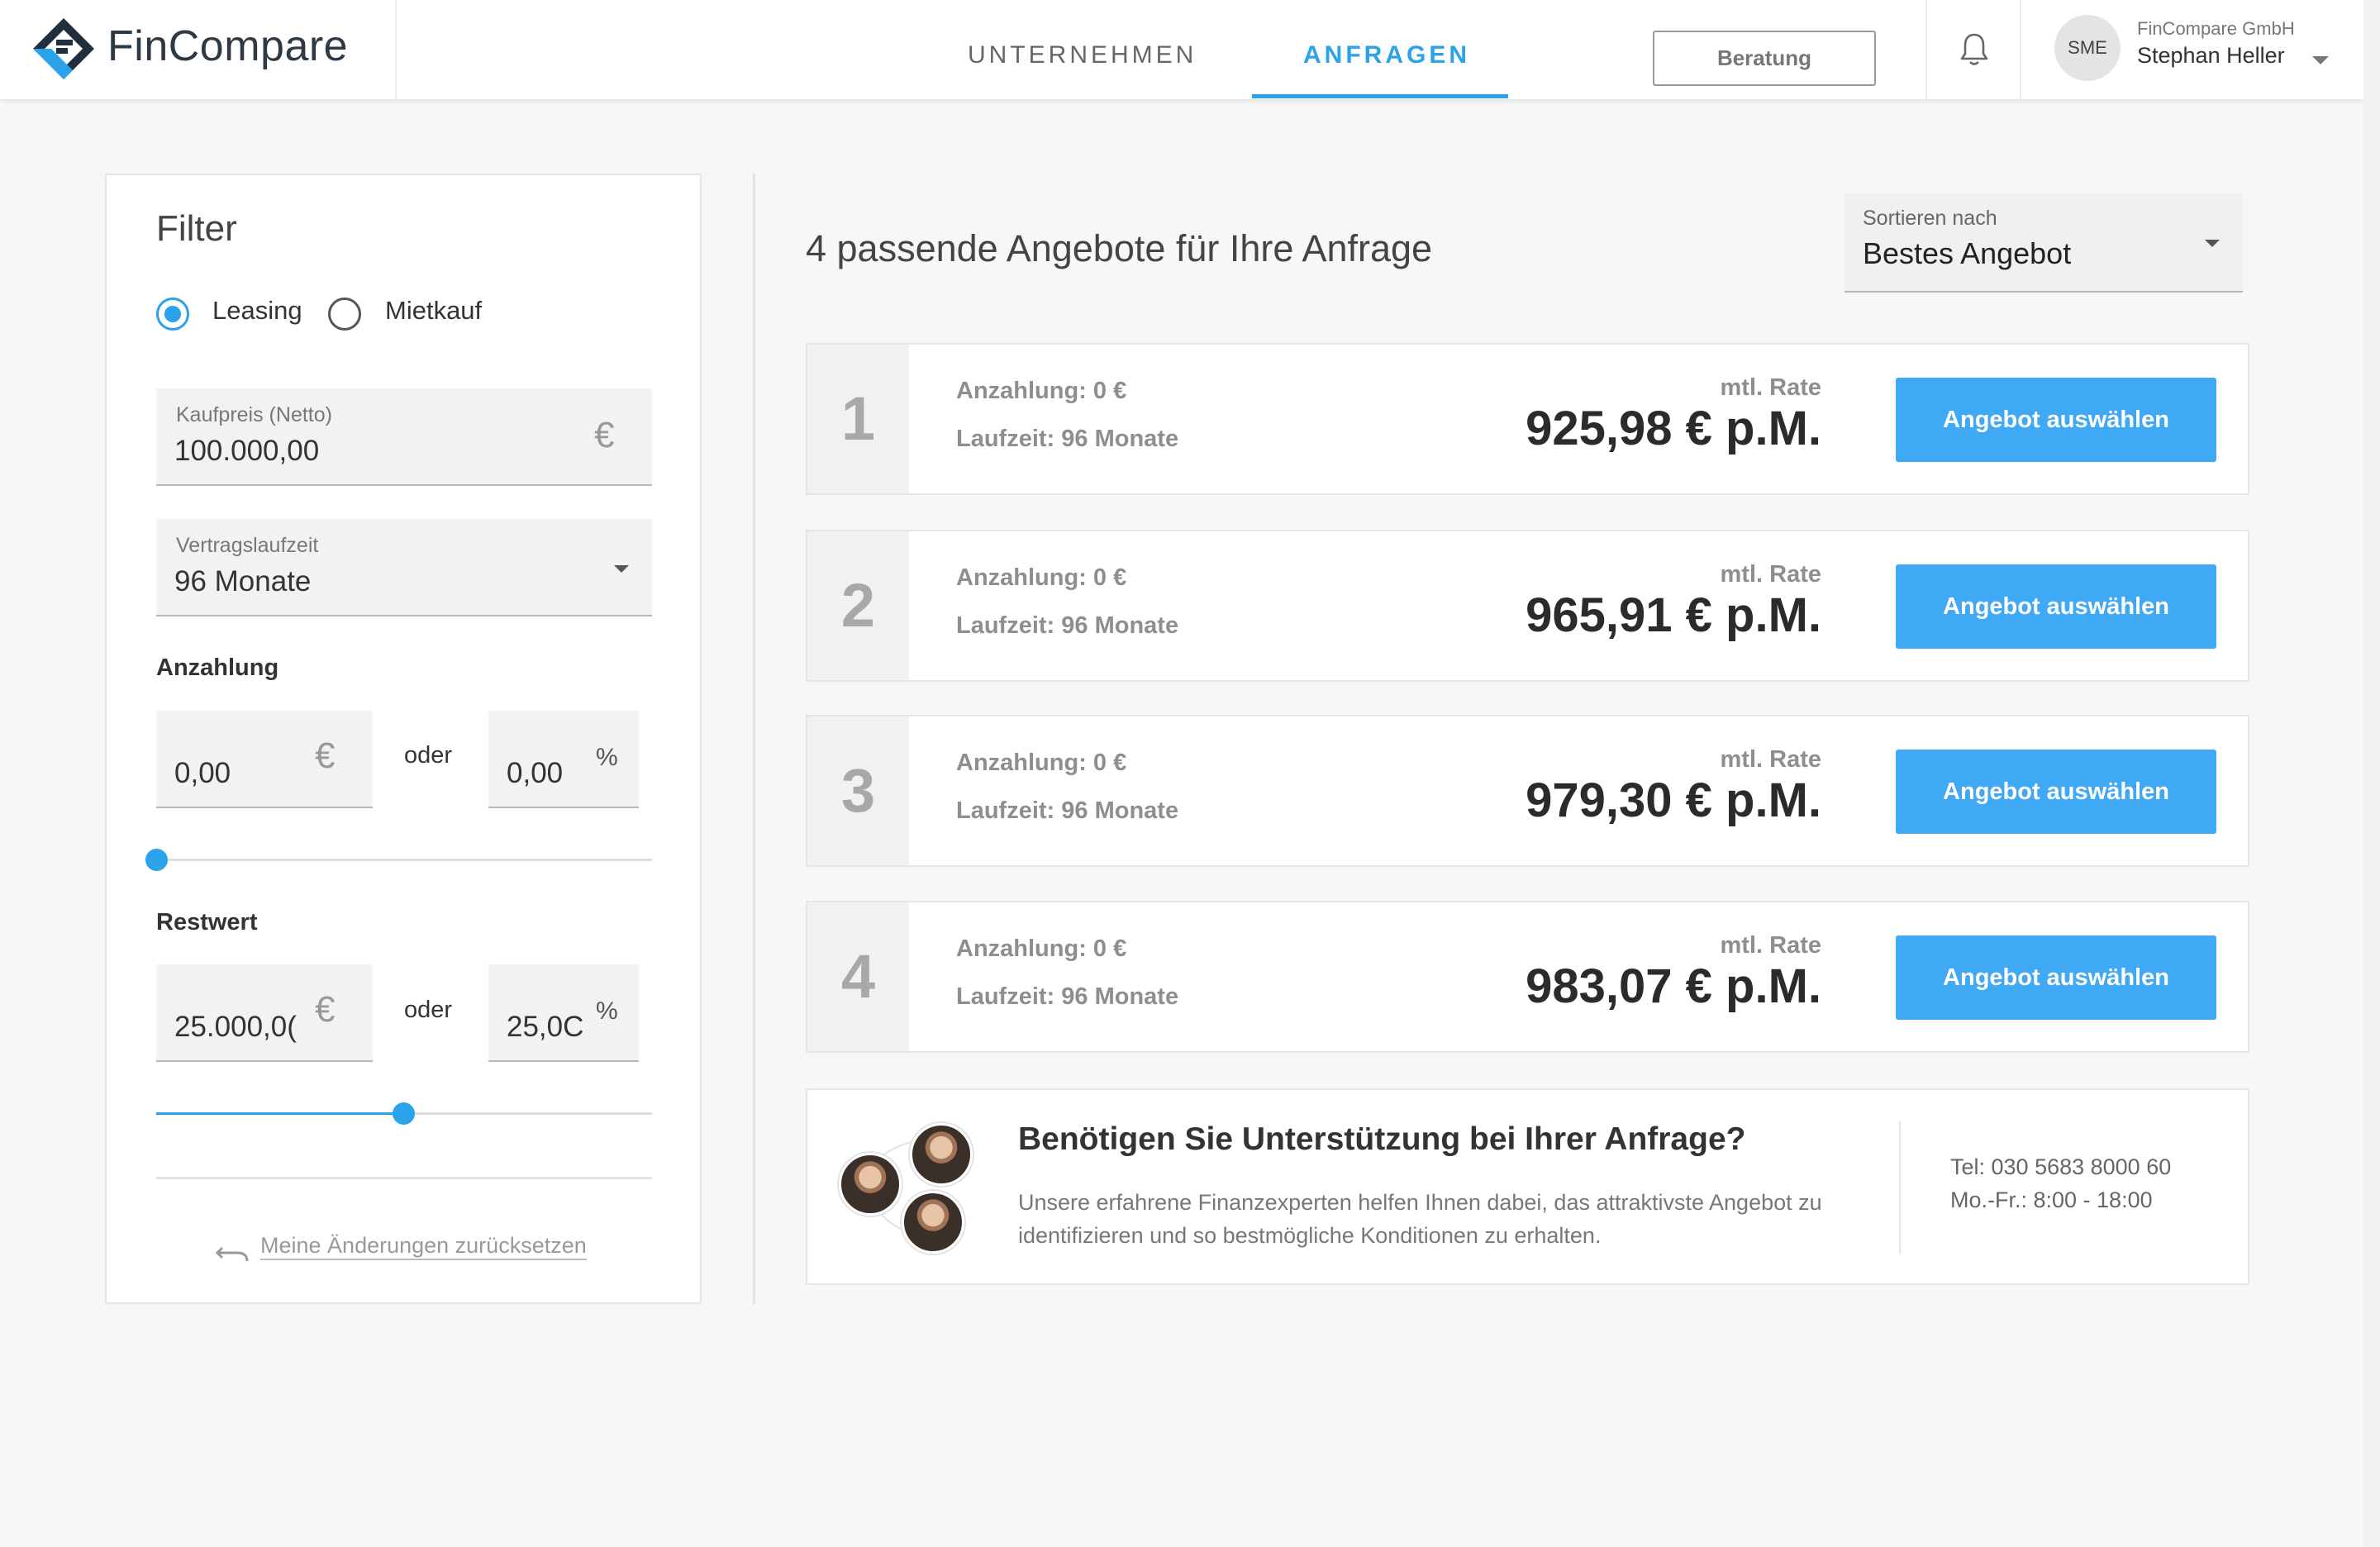  Describe the element at coordinates (63, 48) in the screenshot. I see `fincompare-logo-icon` at that location.